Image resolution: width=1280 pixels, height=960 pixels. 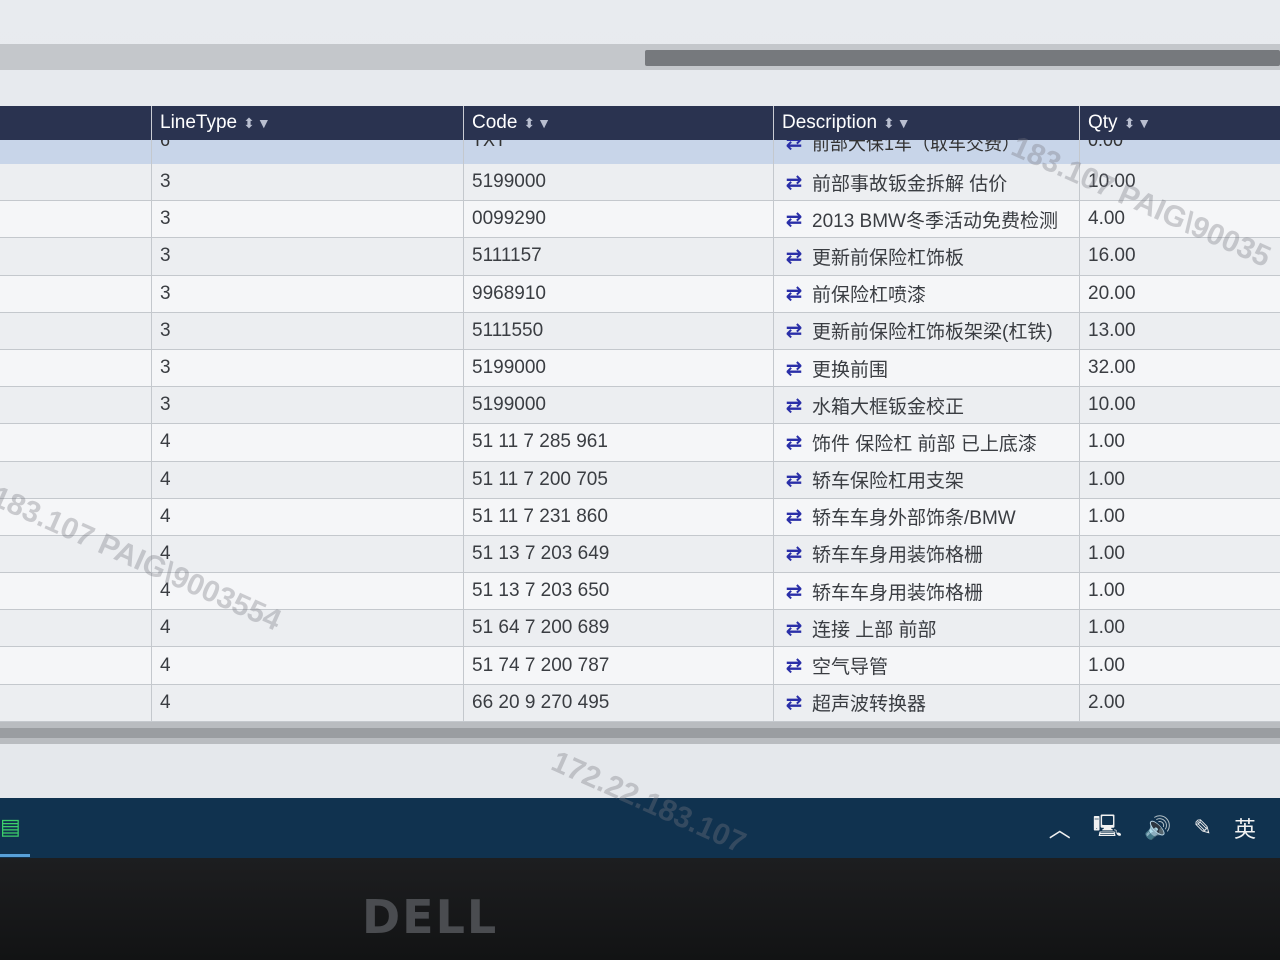 I want to click on description-cell: ⇄ 连接 上部 前部, so click(x=926, y=628).